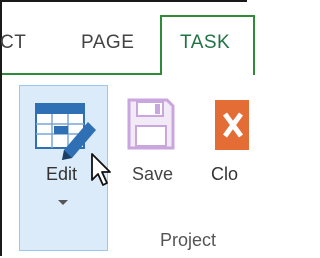 The width and height of the screenshot is (320, 258). I want to click on dropdown-arrow-icon, so click(63, 202).